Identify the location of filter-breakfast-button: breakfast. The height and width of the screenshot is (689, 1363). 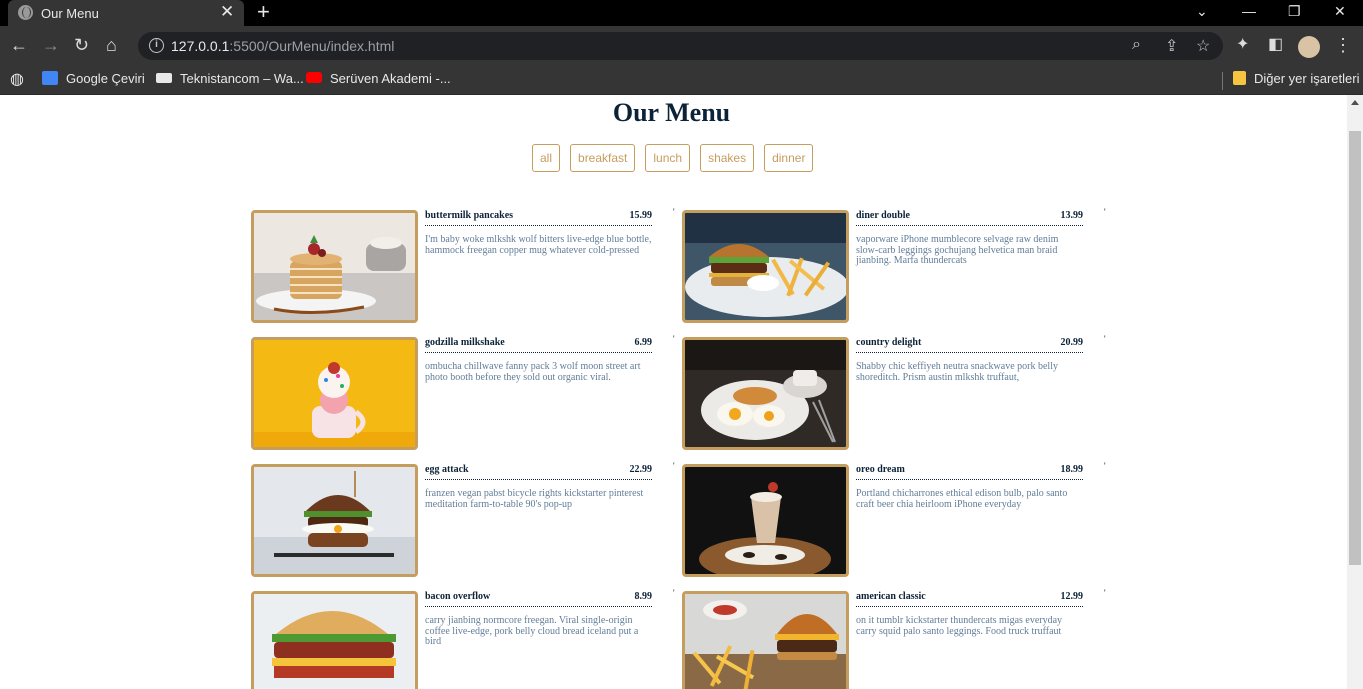
(603, 158).